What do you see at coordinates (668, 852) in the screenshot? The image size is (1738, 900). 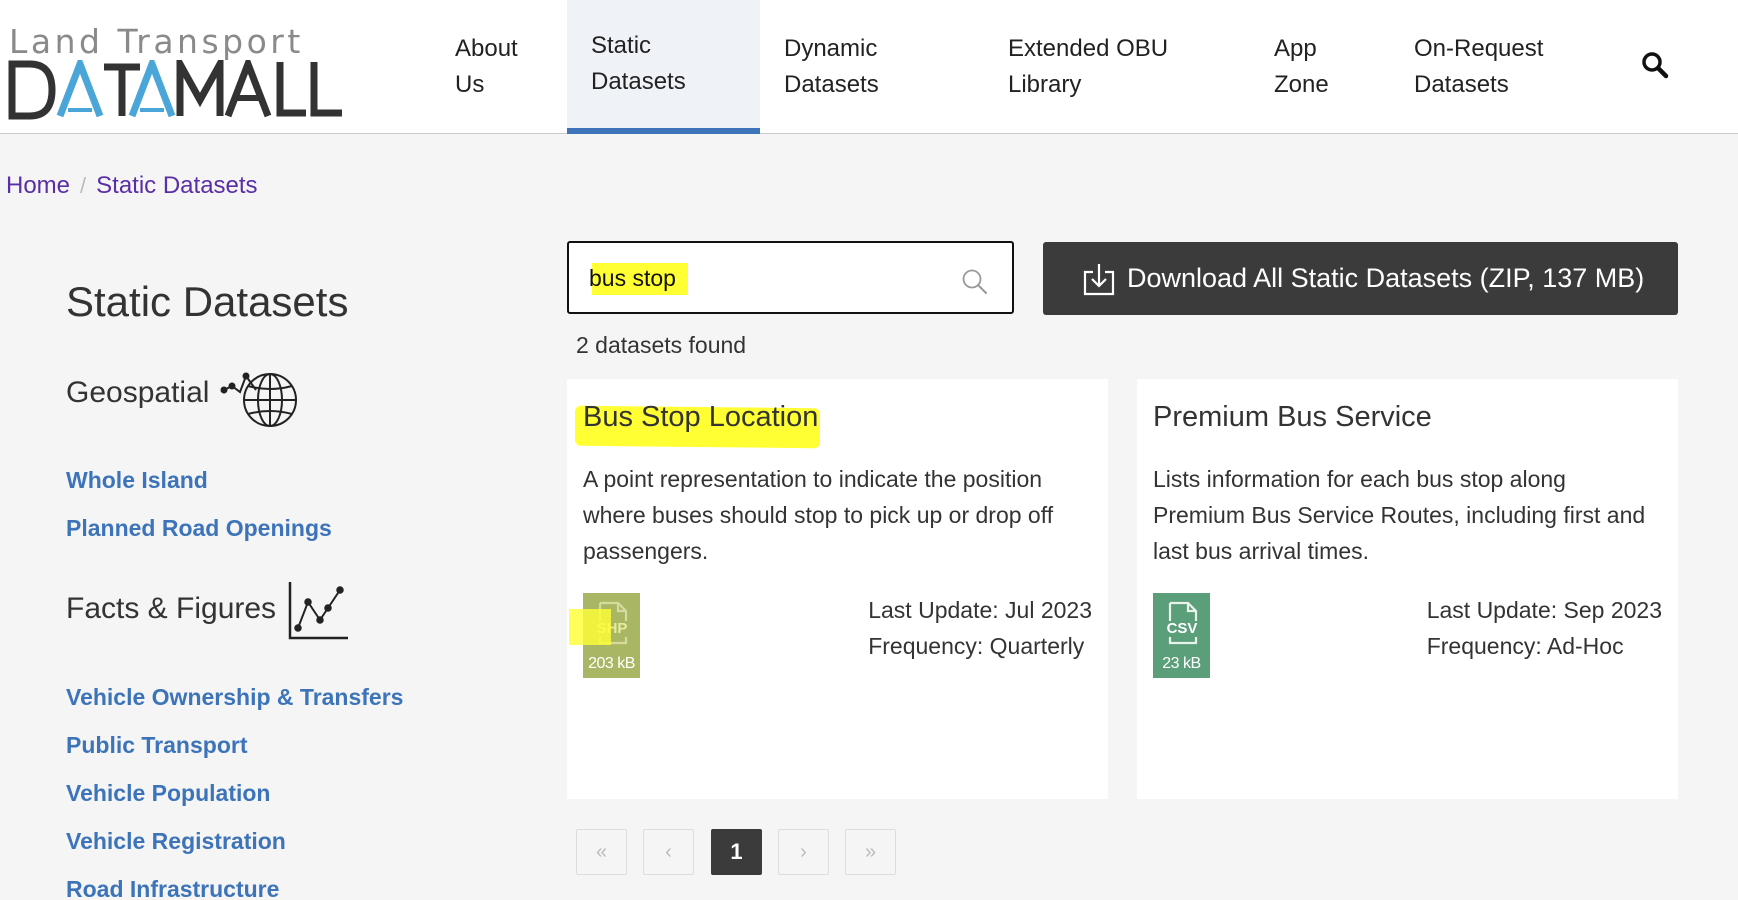 I see `pagination-prev: ‹` at bounding box center [668, 852].